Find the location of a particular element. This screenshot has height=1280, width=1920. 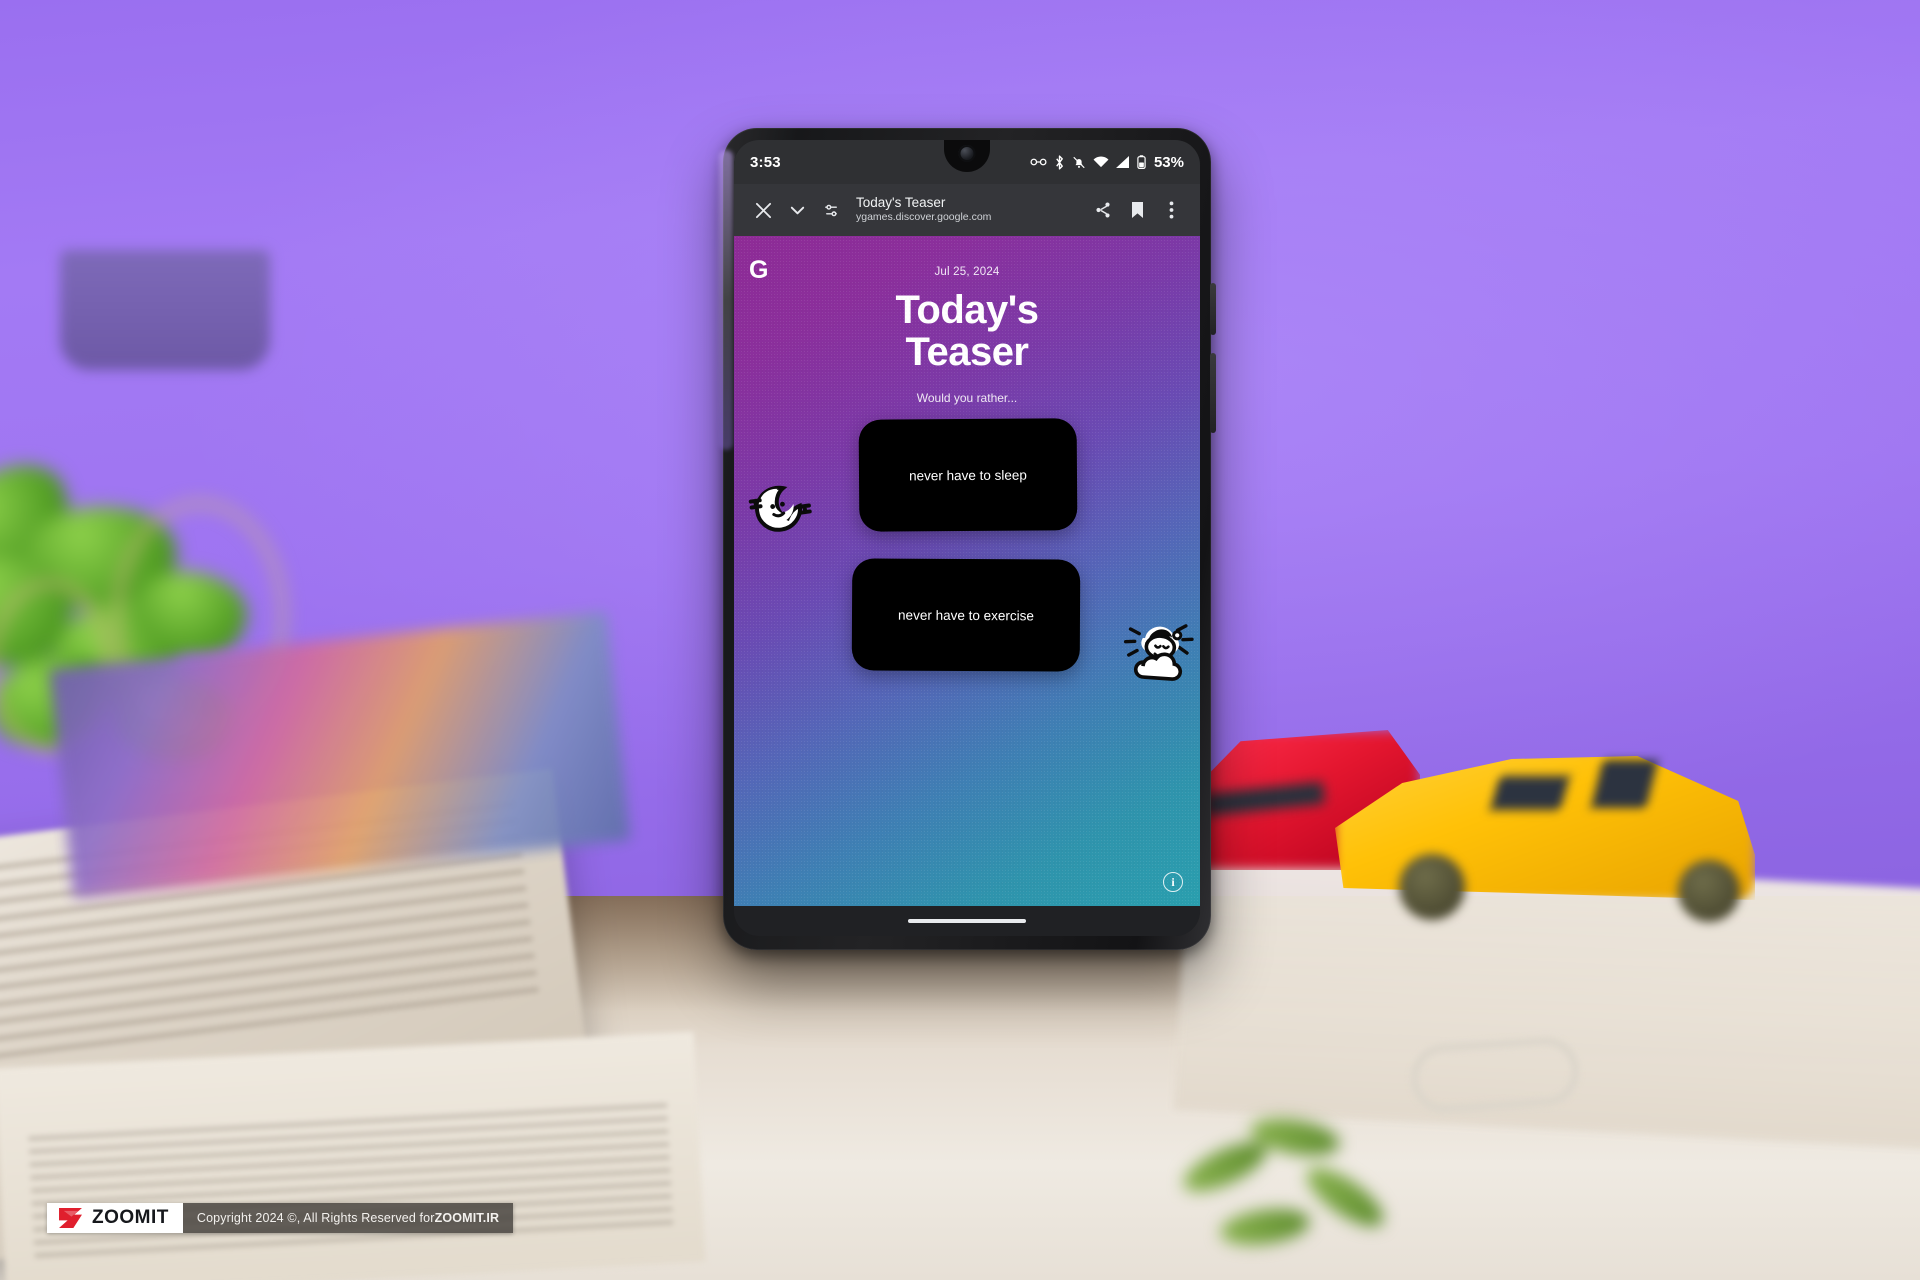

page-title: Today's Teaser is located at coordinates (901, 203).